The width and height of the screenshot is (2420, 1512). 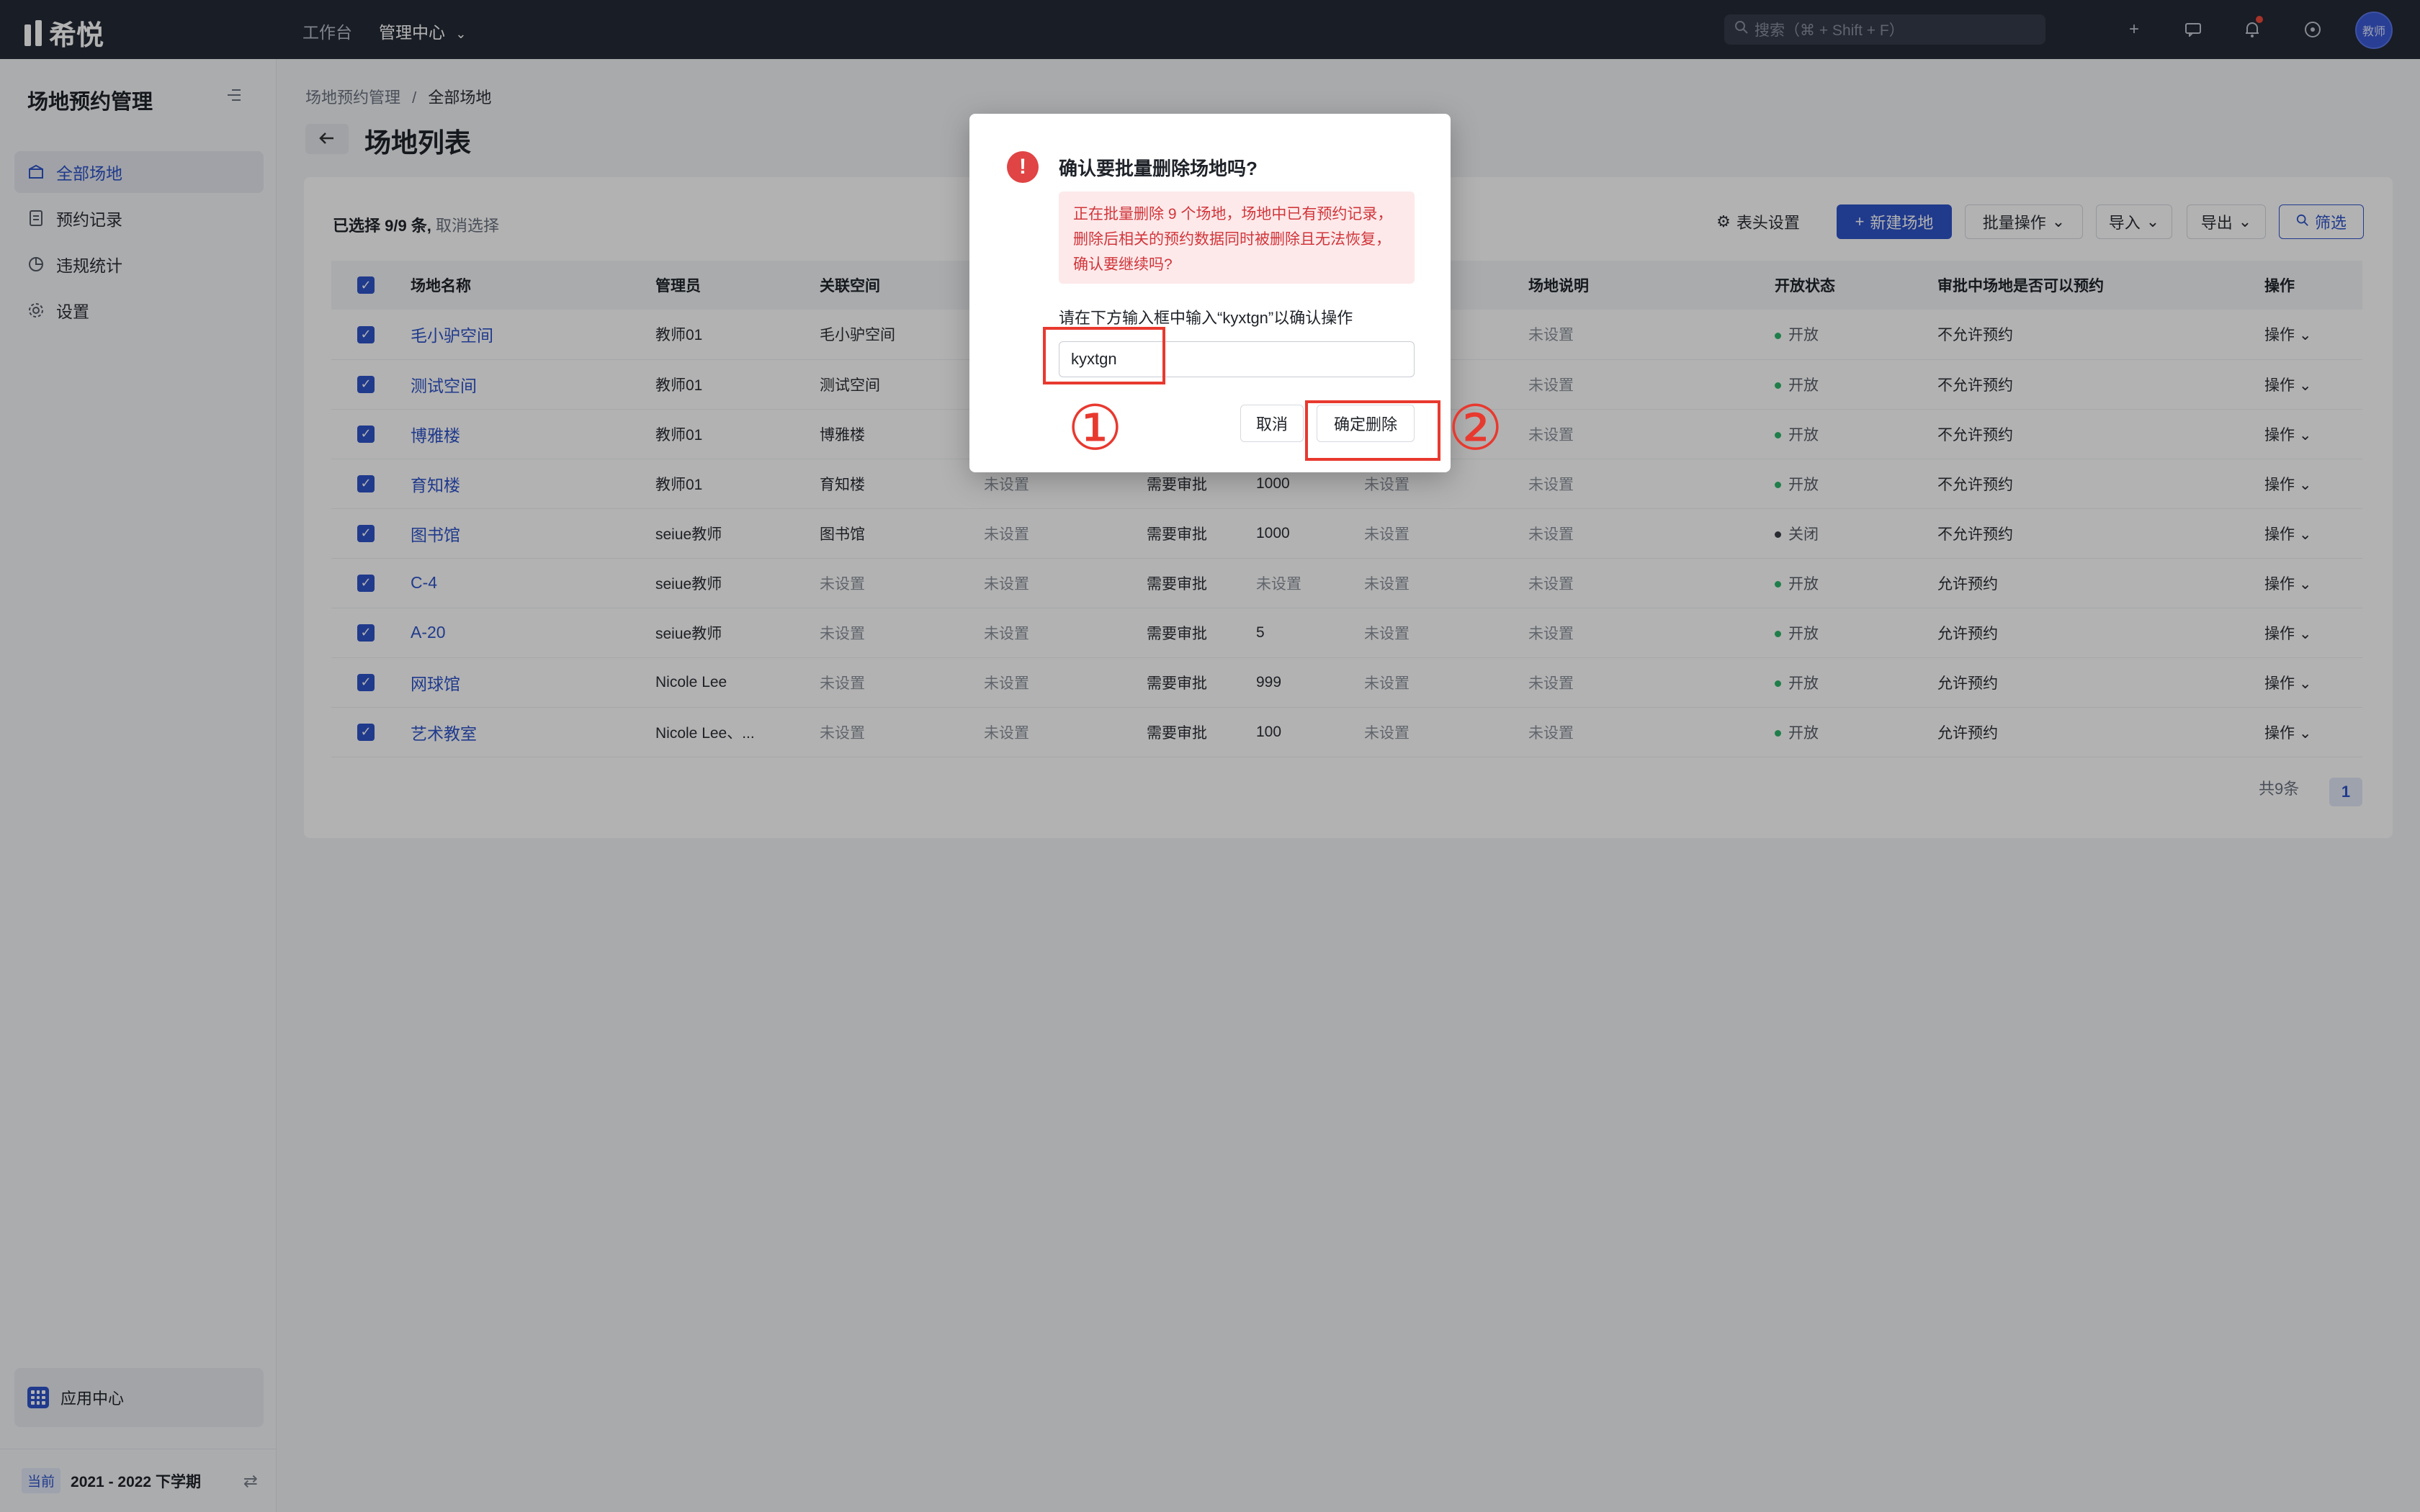 What do you see at coordinates (1104, 355) in the screenshot?
I see `annotation-box-step1` at bounding box center [1104, 355].